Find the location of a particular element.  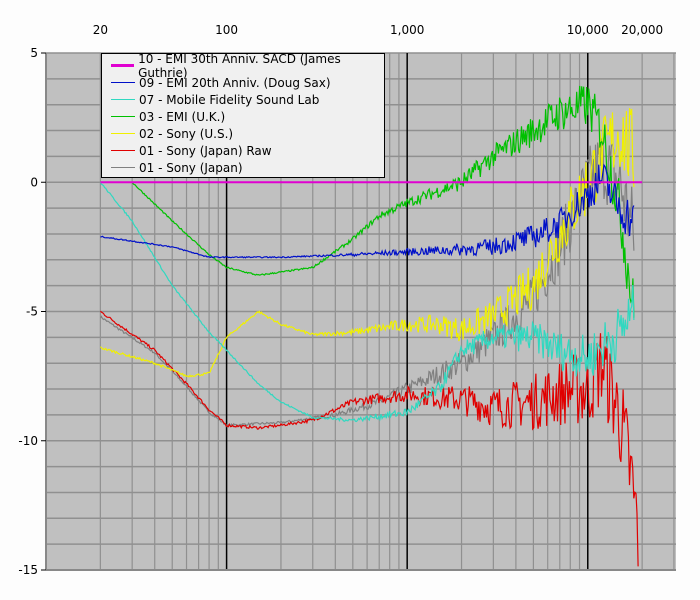

x-tick-label: 20,000 is located at coordinates (642, 30).